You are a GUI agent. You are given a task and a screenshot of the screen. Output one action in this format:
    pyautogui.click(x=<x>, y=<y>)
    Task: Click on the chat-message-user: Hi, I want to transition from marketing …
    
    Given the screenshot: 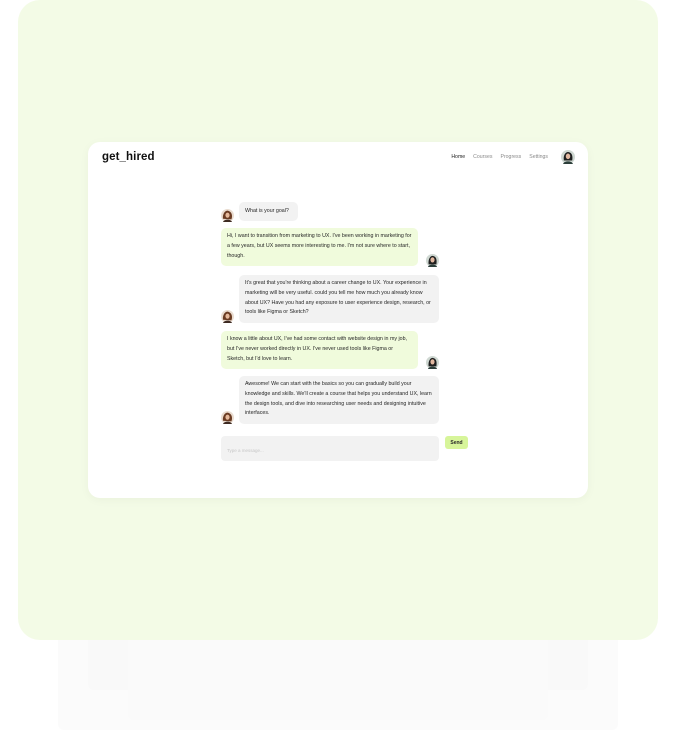 What is the action you would take?
    pyautogui.click(x=319, y=247)
    